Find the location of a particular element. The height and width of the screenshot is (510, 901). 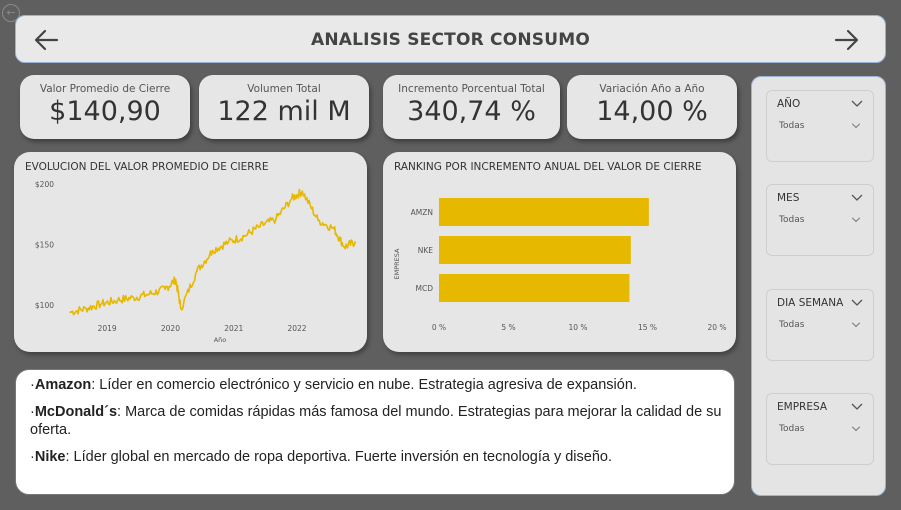

bar-amzn is located at coordinates (544, 212).